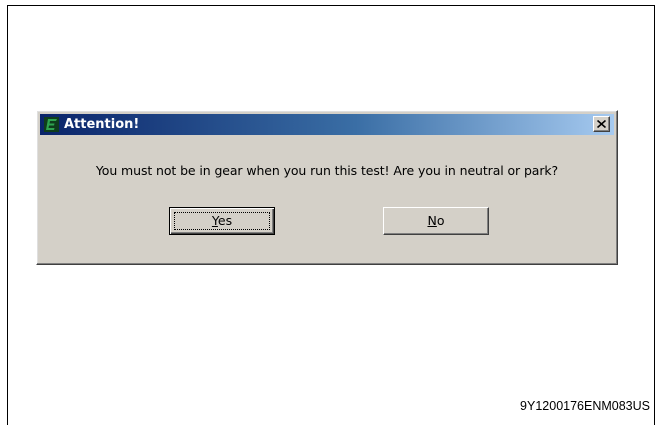  I want to click on figure-caption: 9Y1200176ENM083US, so click(585, 406).